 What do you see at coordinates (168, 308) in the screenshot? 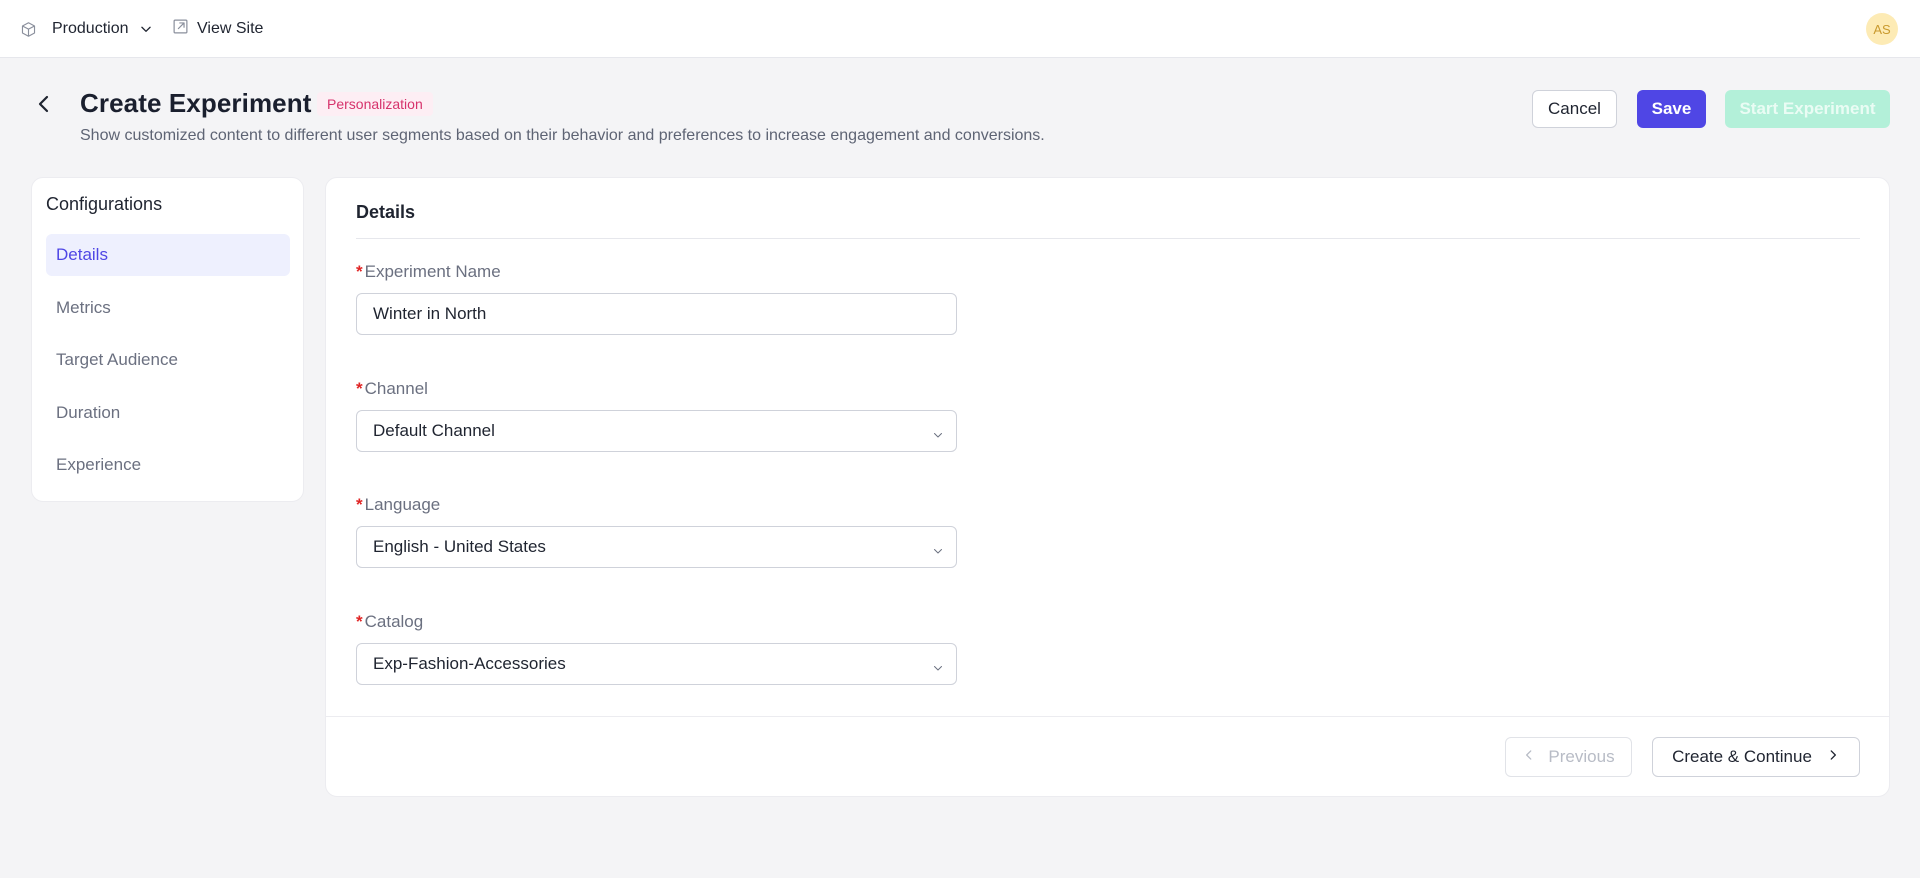
I see `sidebar-item-metrics: Metrics` at bounding box center [168, 308].